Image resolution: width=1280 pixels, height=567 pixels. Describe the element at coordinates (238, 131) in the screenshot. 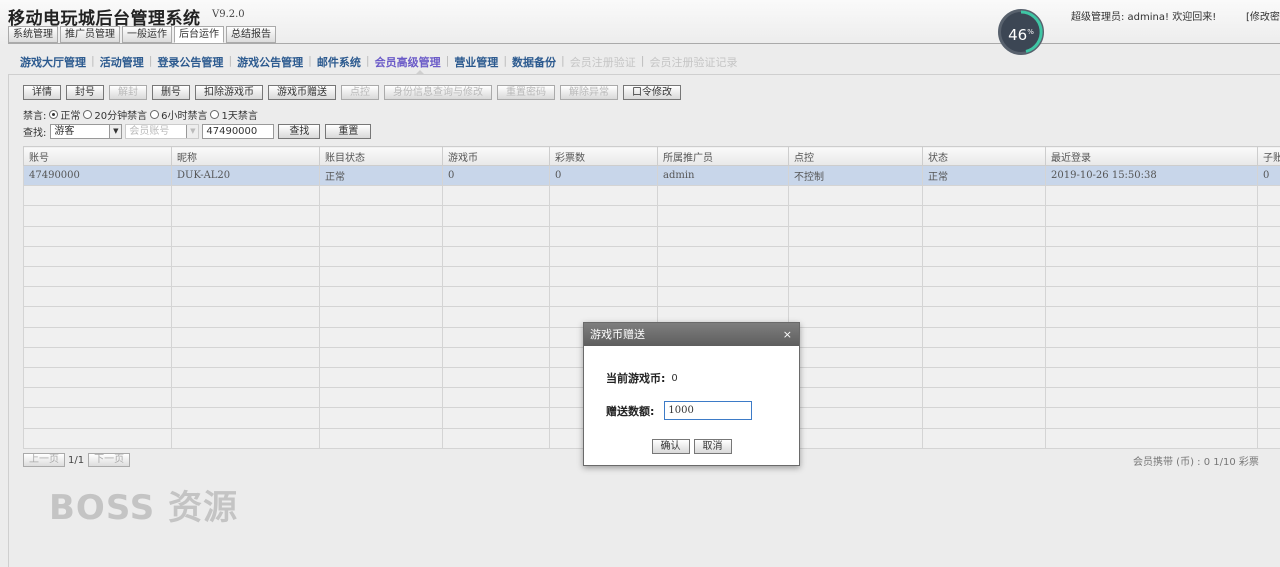

I see `search-input: 47490000` at that location.